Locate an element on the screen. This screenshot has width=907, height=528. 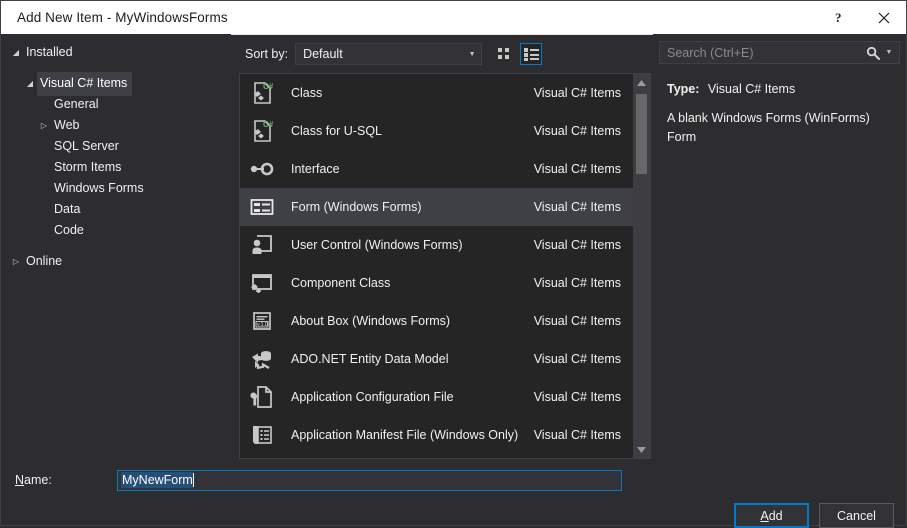
scroll-track is located at coordinates (641, 266).